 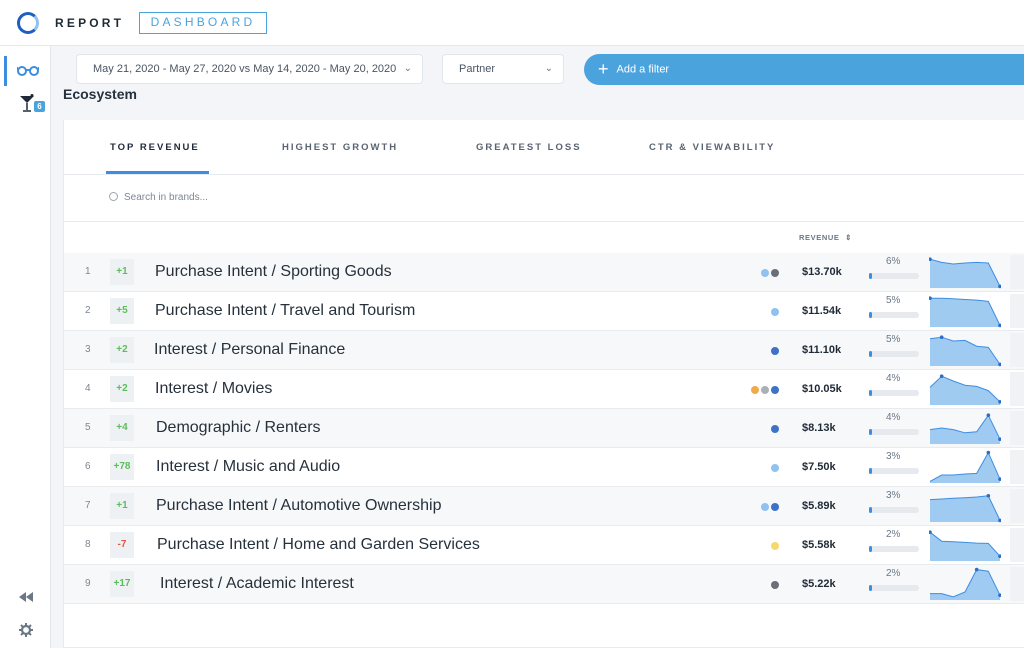 I want to click on revenue-value: $7.50k, so click(x=819, y=467).